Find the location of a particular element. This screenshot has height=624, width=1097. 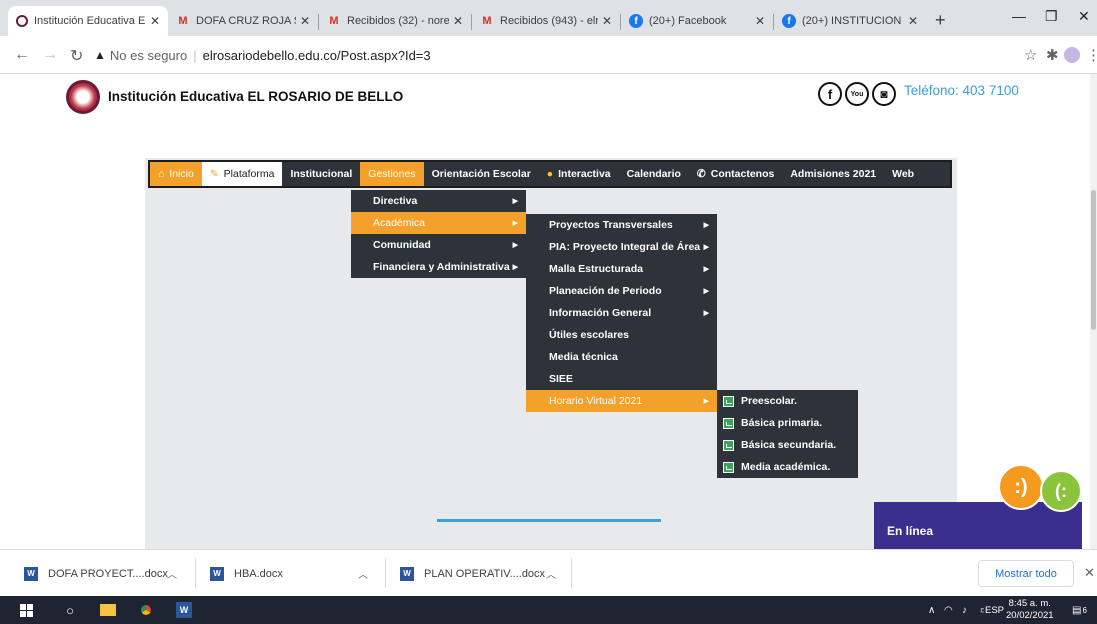

instagram-icon: ◙ is located at coordinates (884, 94).